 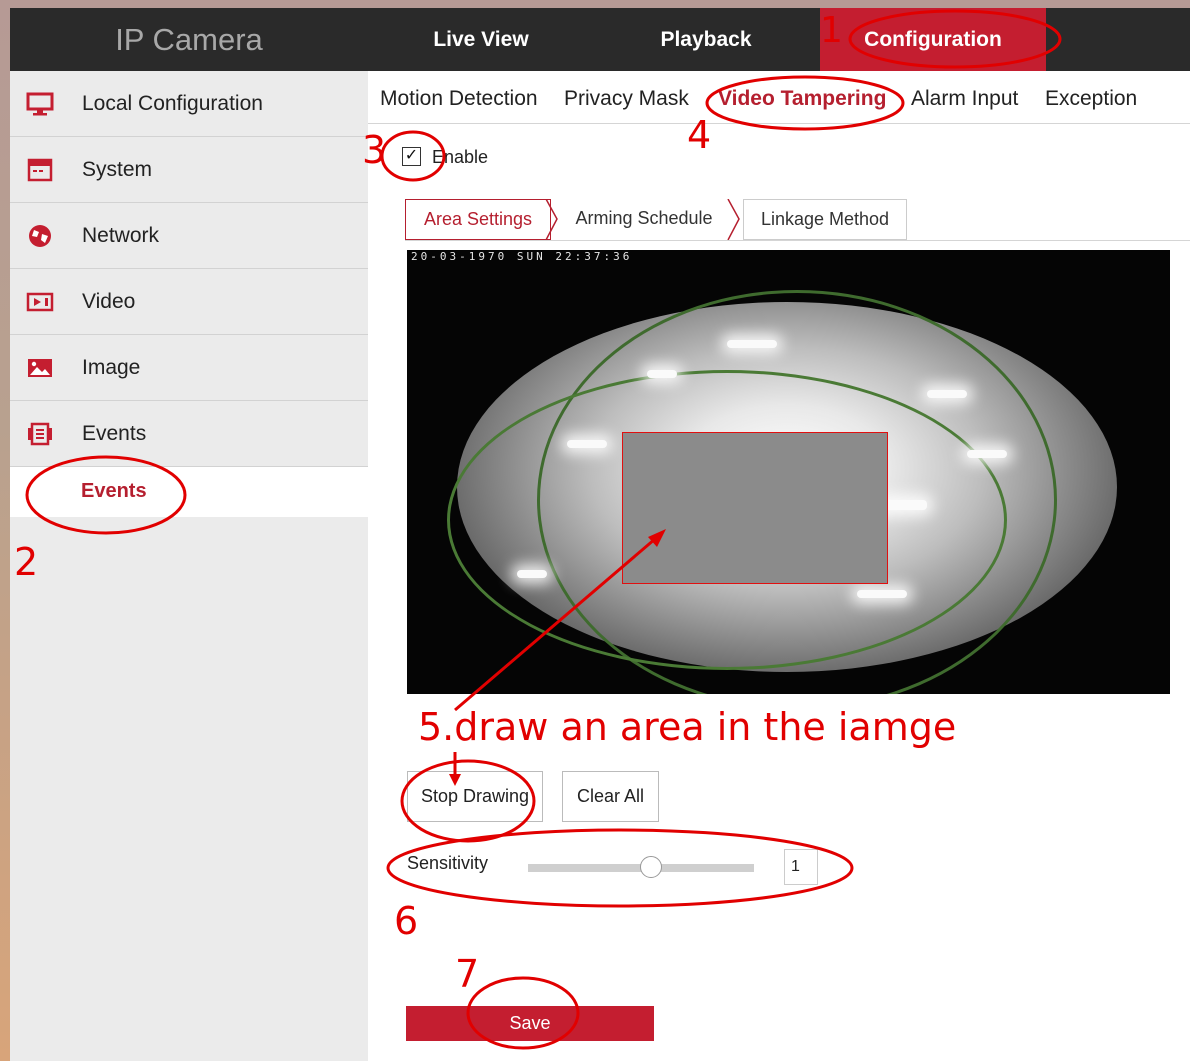 What do you see at coordinates (1091, 97) in the screenshot?
I see `tab-exception: Exception` at bounding box center [1091, 97].